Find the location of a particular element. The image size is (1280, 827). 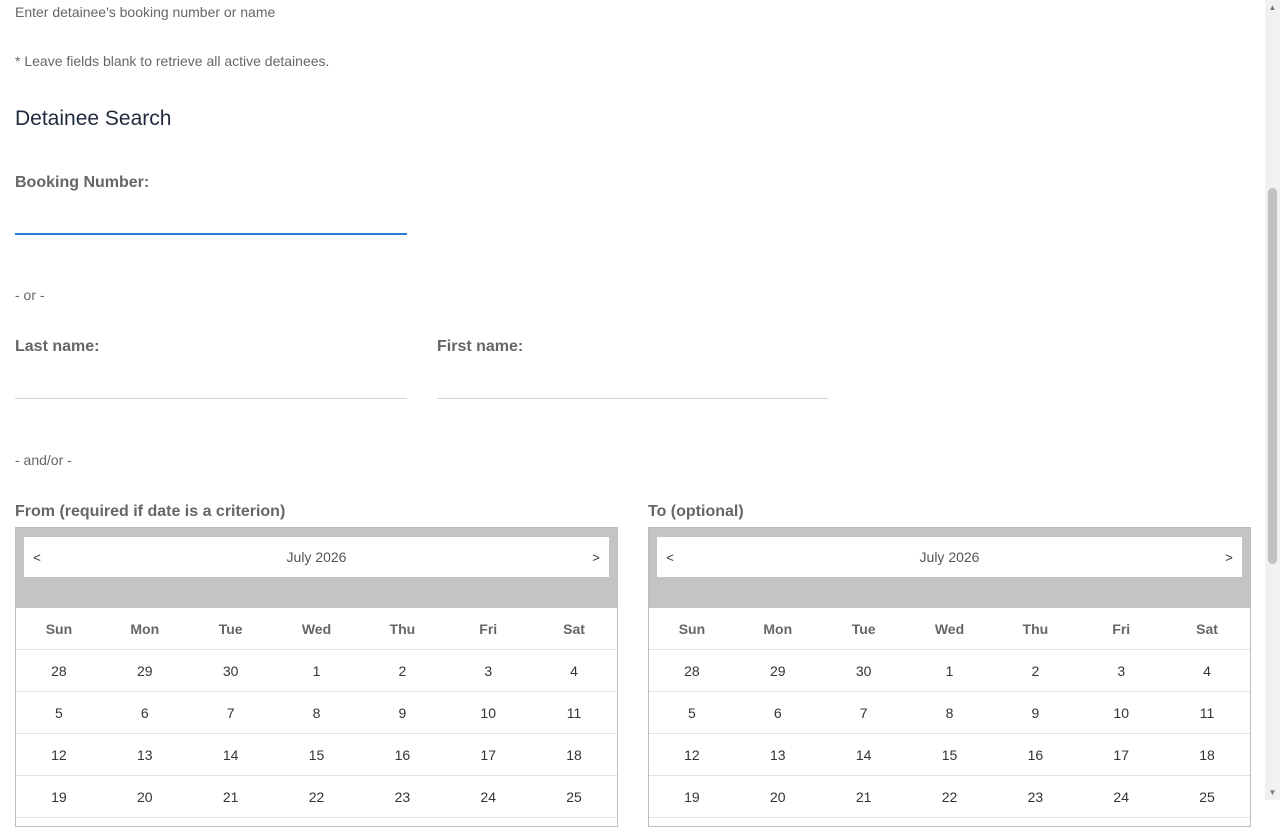

and-or-separator: - and/or - is located at coordinates (43, 460).